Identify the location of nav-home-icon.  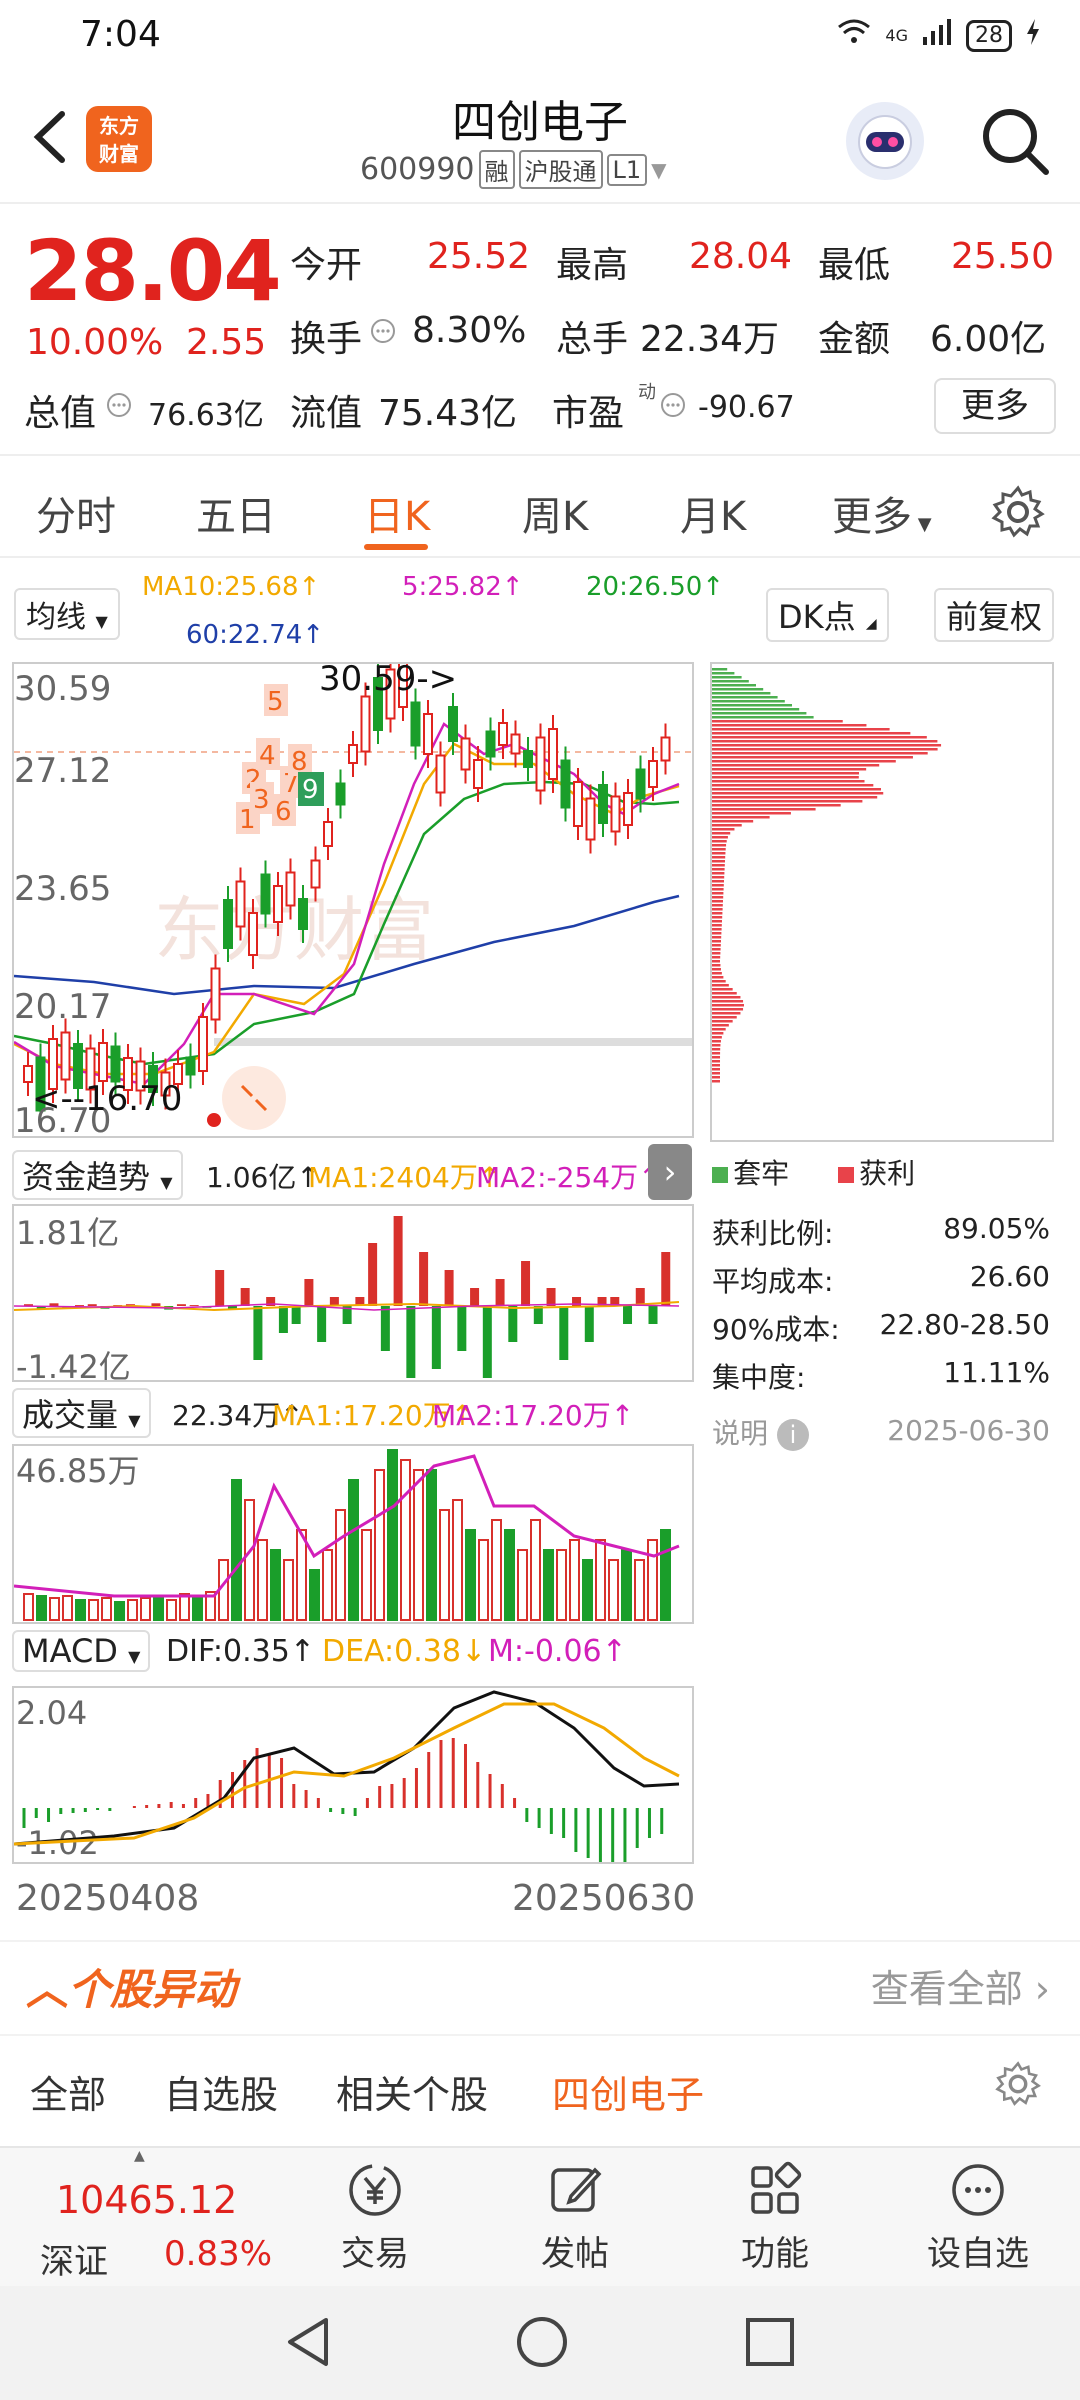
(542, 2344).